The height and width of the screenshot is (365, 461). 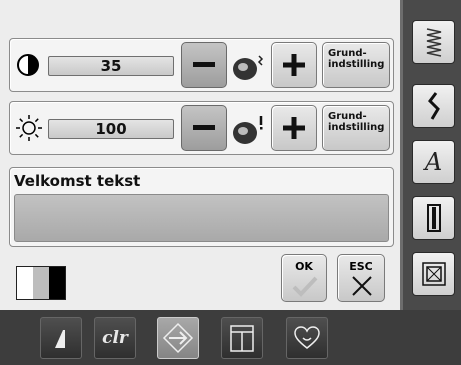 I want to click on esc-button: ESC, so click(x=361, y=278).